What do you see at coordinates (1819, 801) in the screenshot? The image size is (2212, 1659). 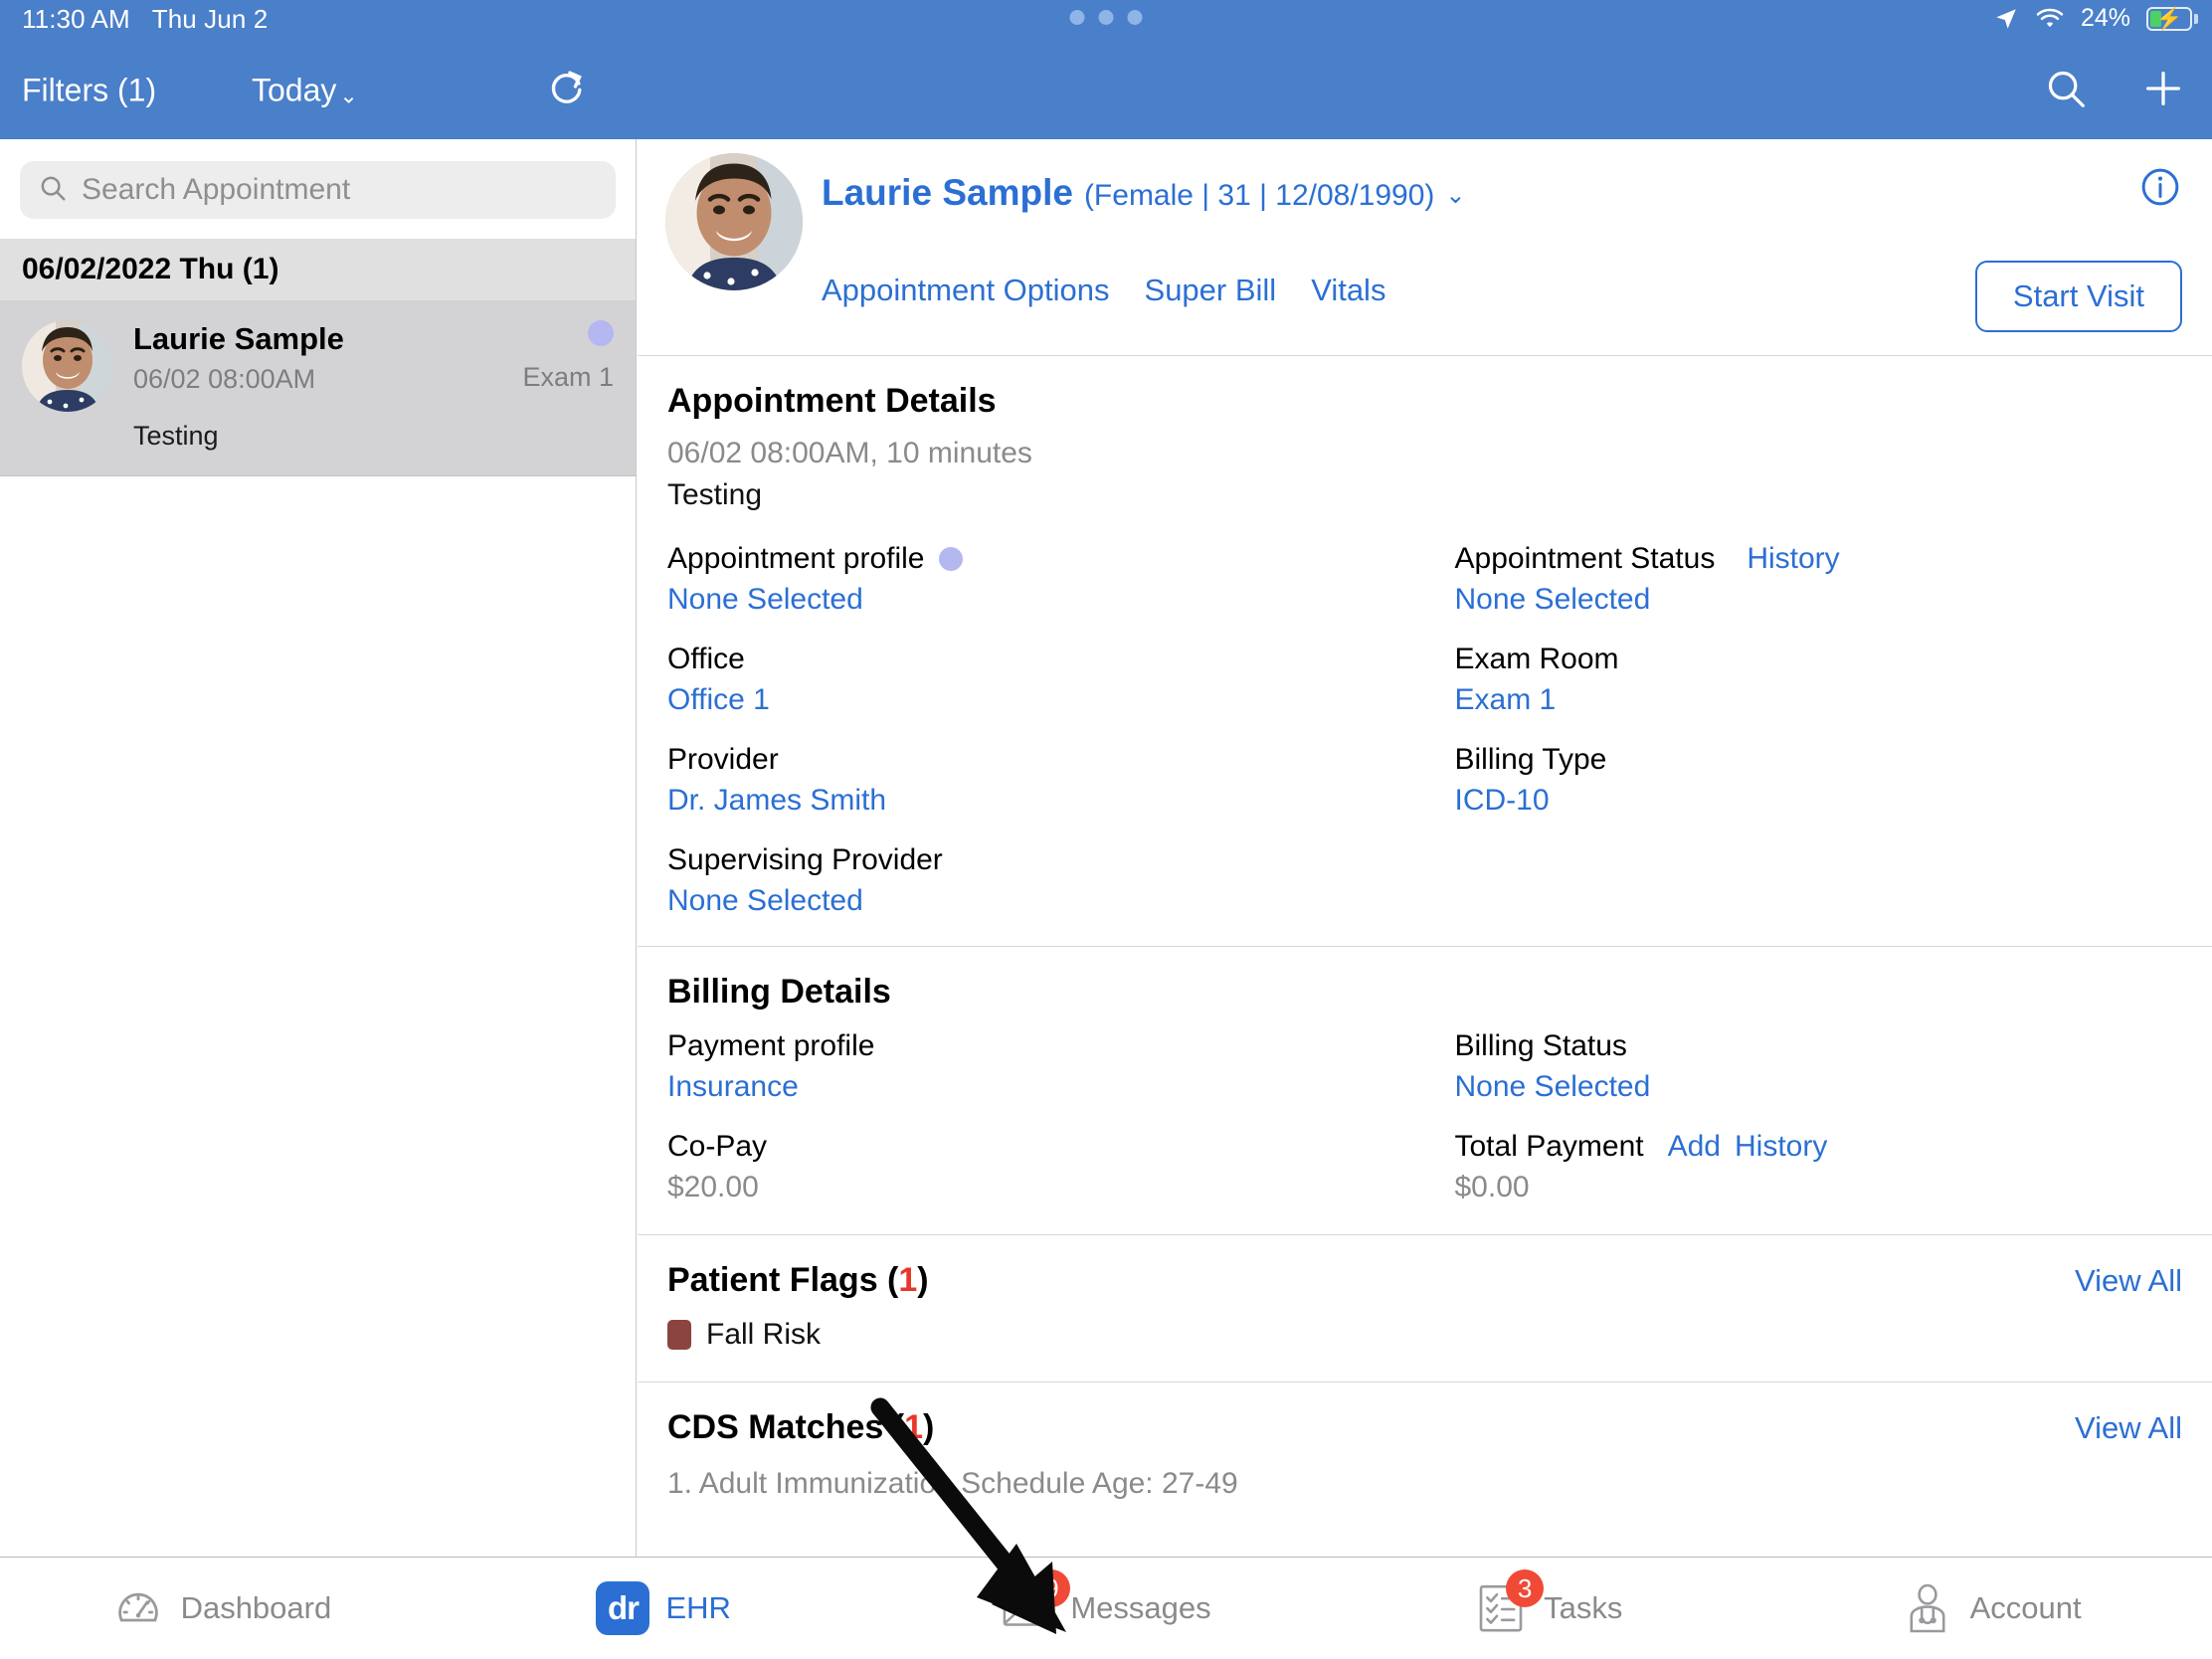 I see `field-value: ICD-10` at bounding box center [1819, 801].